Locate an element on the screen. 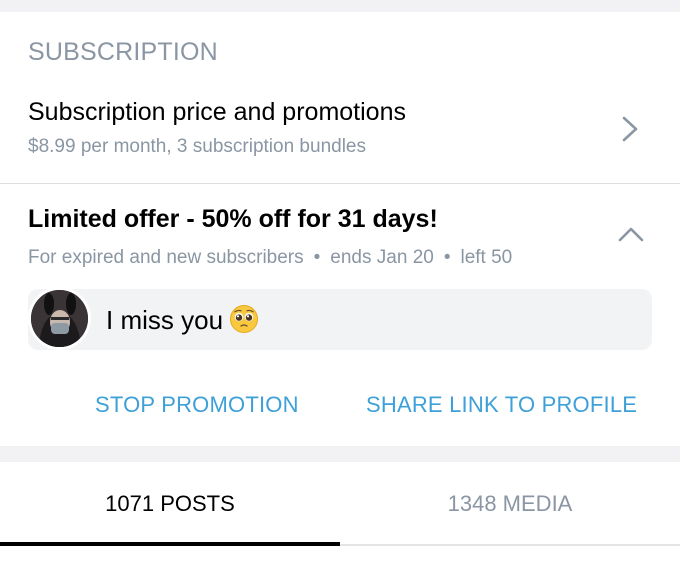  avatar-photo-icon is located at coordinates (59, 318).